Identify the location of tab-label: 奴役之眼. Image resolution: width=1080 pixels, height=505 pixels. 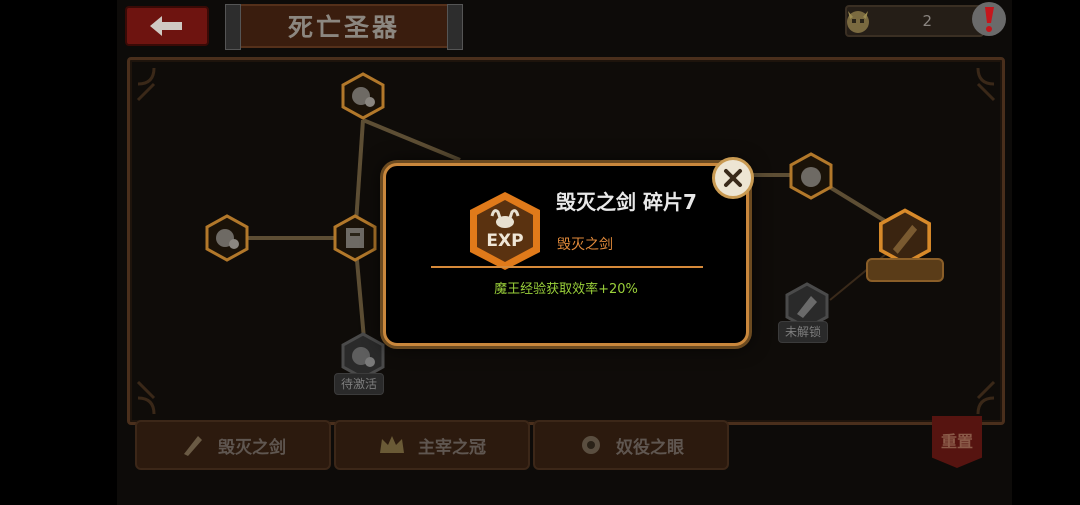
(650, 447).